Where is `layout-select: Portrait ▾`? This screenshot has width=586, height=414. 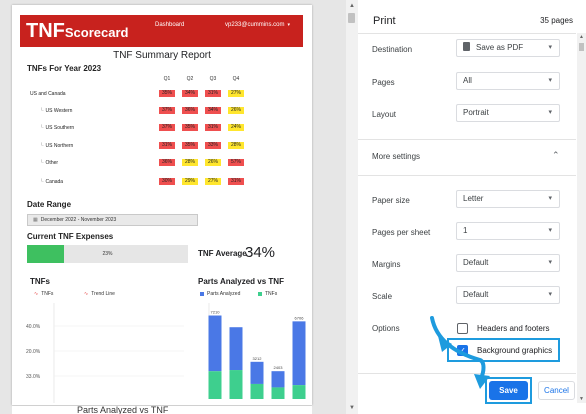
layout-select: Portrait ▾ is located at coordinates (508, 113).